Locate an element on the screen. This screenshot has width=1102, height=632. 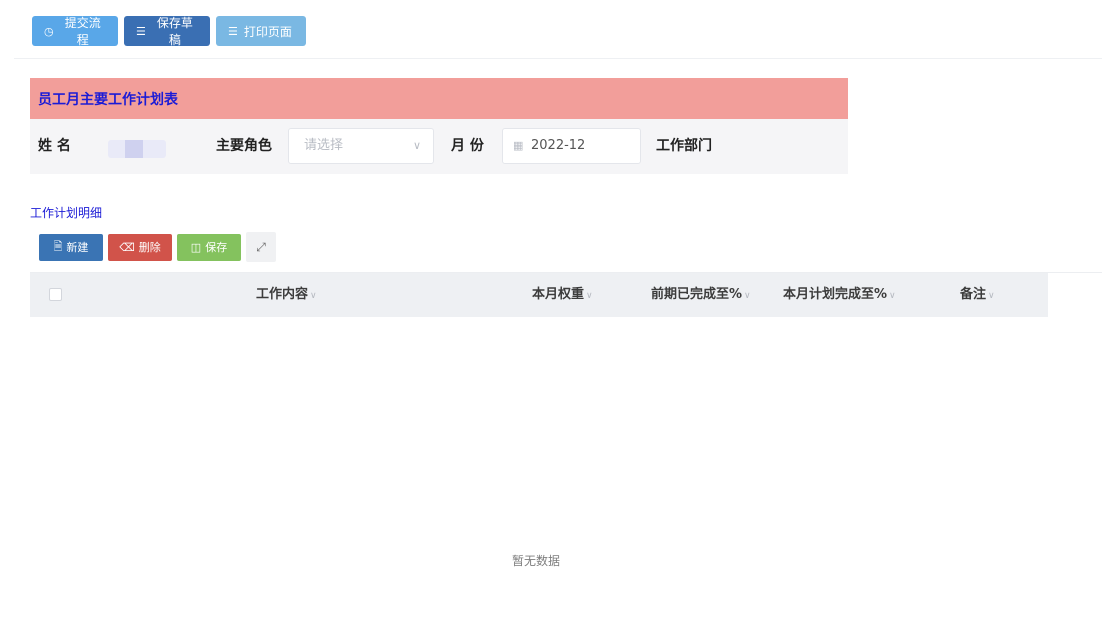
top-toolbar: ◷ 提交流程 ☰ 保存草稿 ☰ 打印页面 is located at coordinates (169, 31).